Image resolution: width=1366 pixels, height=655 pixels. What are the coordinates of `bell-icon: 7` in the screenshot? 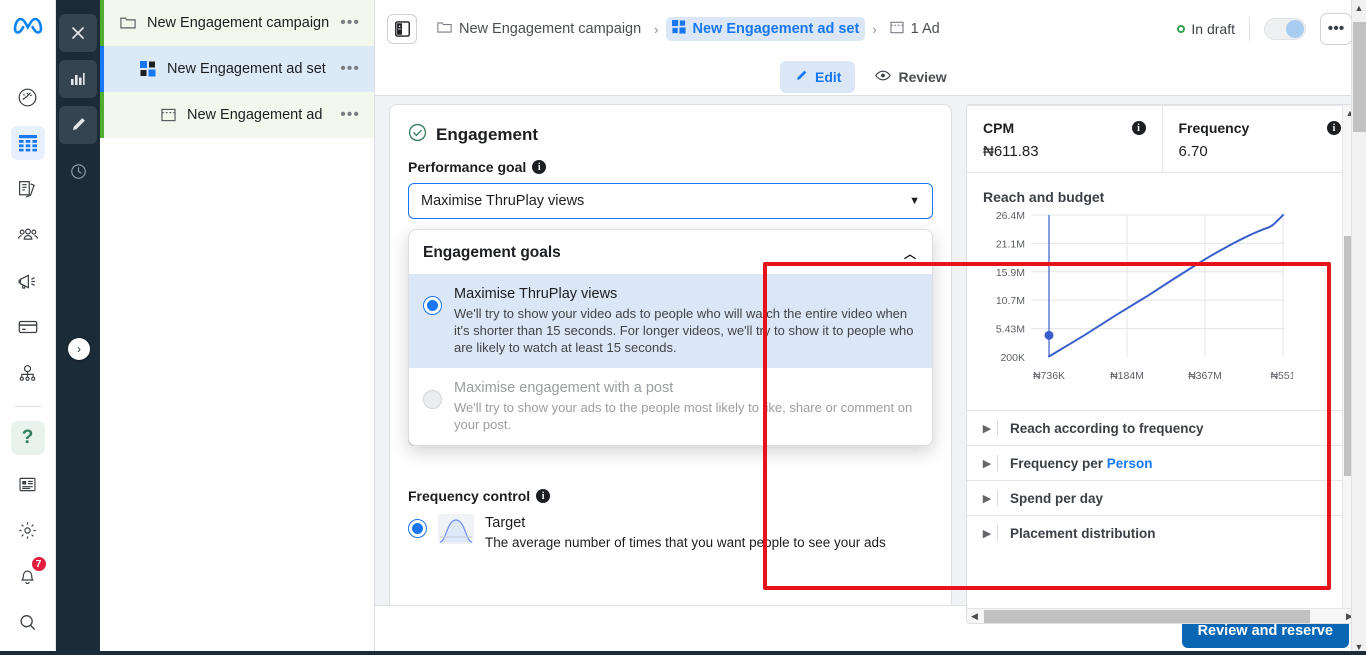 It's located at (29, 574).